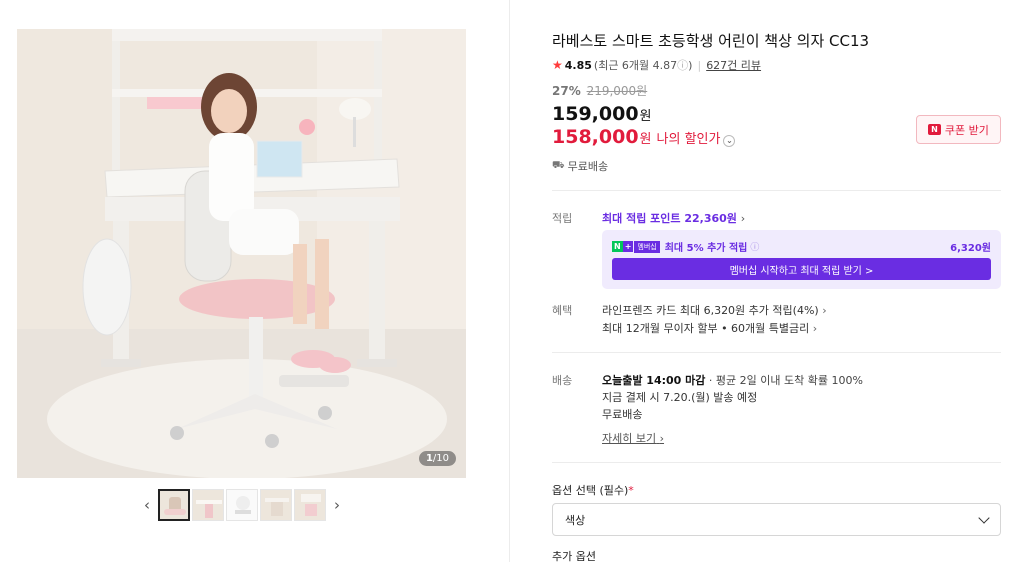  Describe the element at coordinates (673, 218) in the screenshot. I see `max-points-link: 최대 적립 포인트 22,360원 ›` at that location.